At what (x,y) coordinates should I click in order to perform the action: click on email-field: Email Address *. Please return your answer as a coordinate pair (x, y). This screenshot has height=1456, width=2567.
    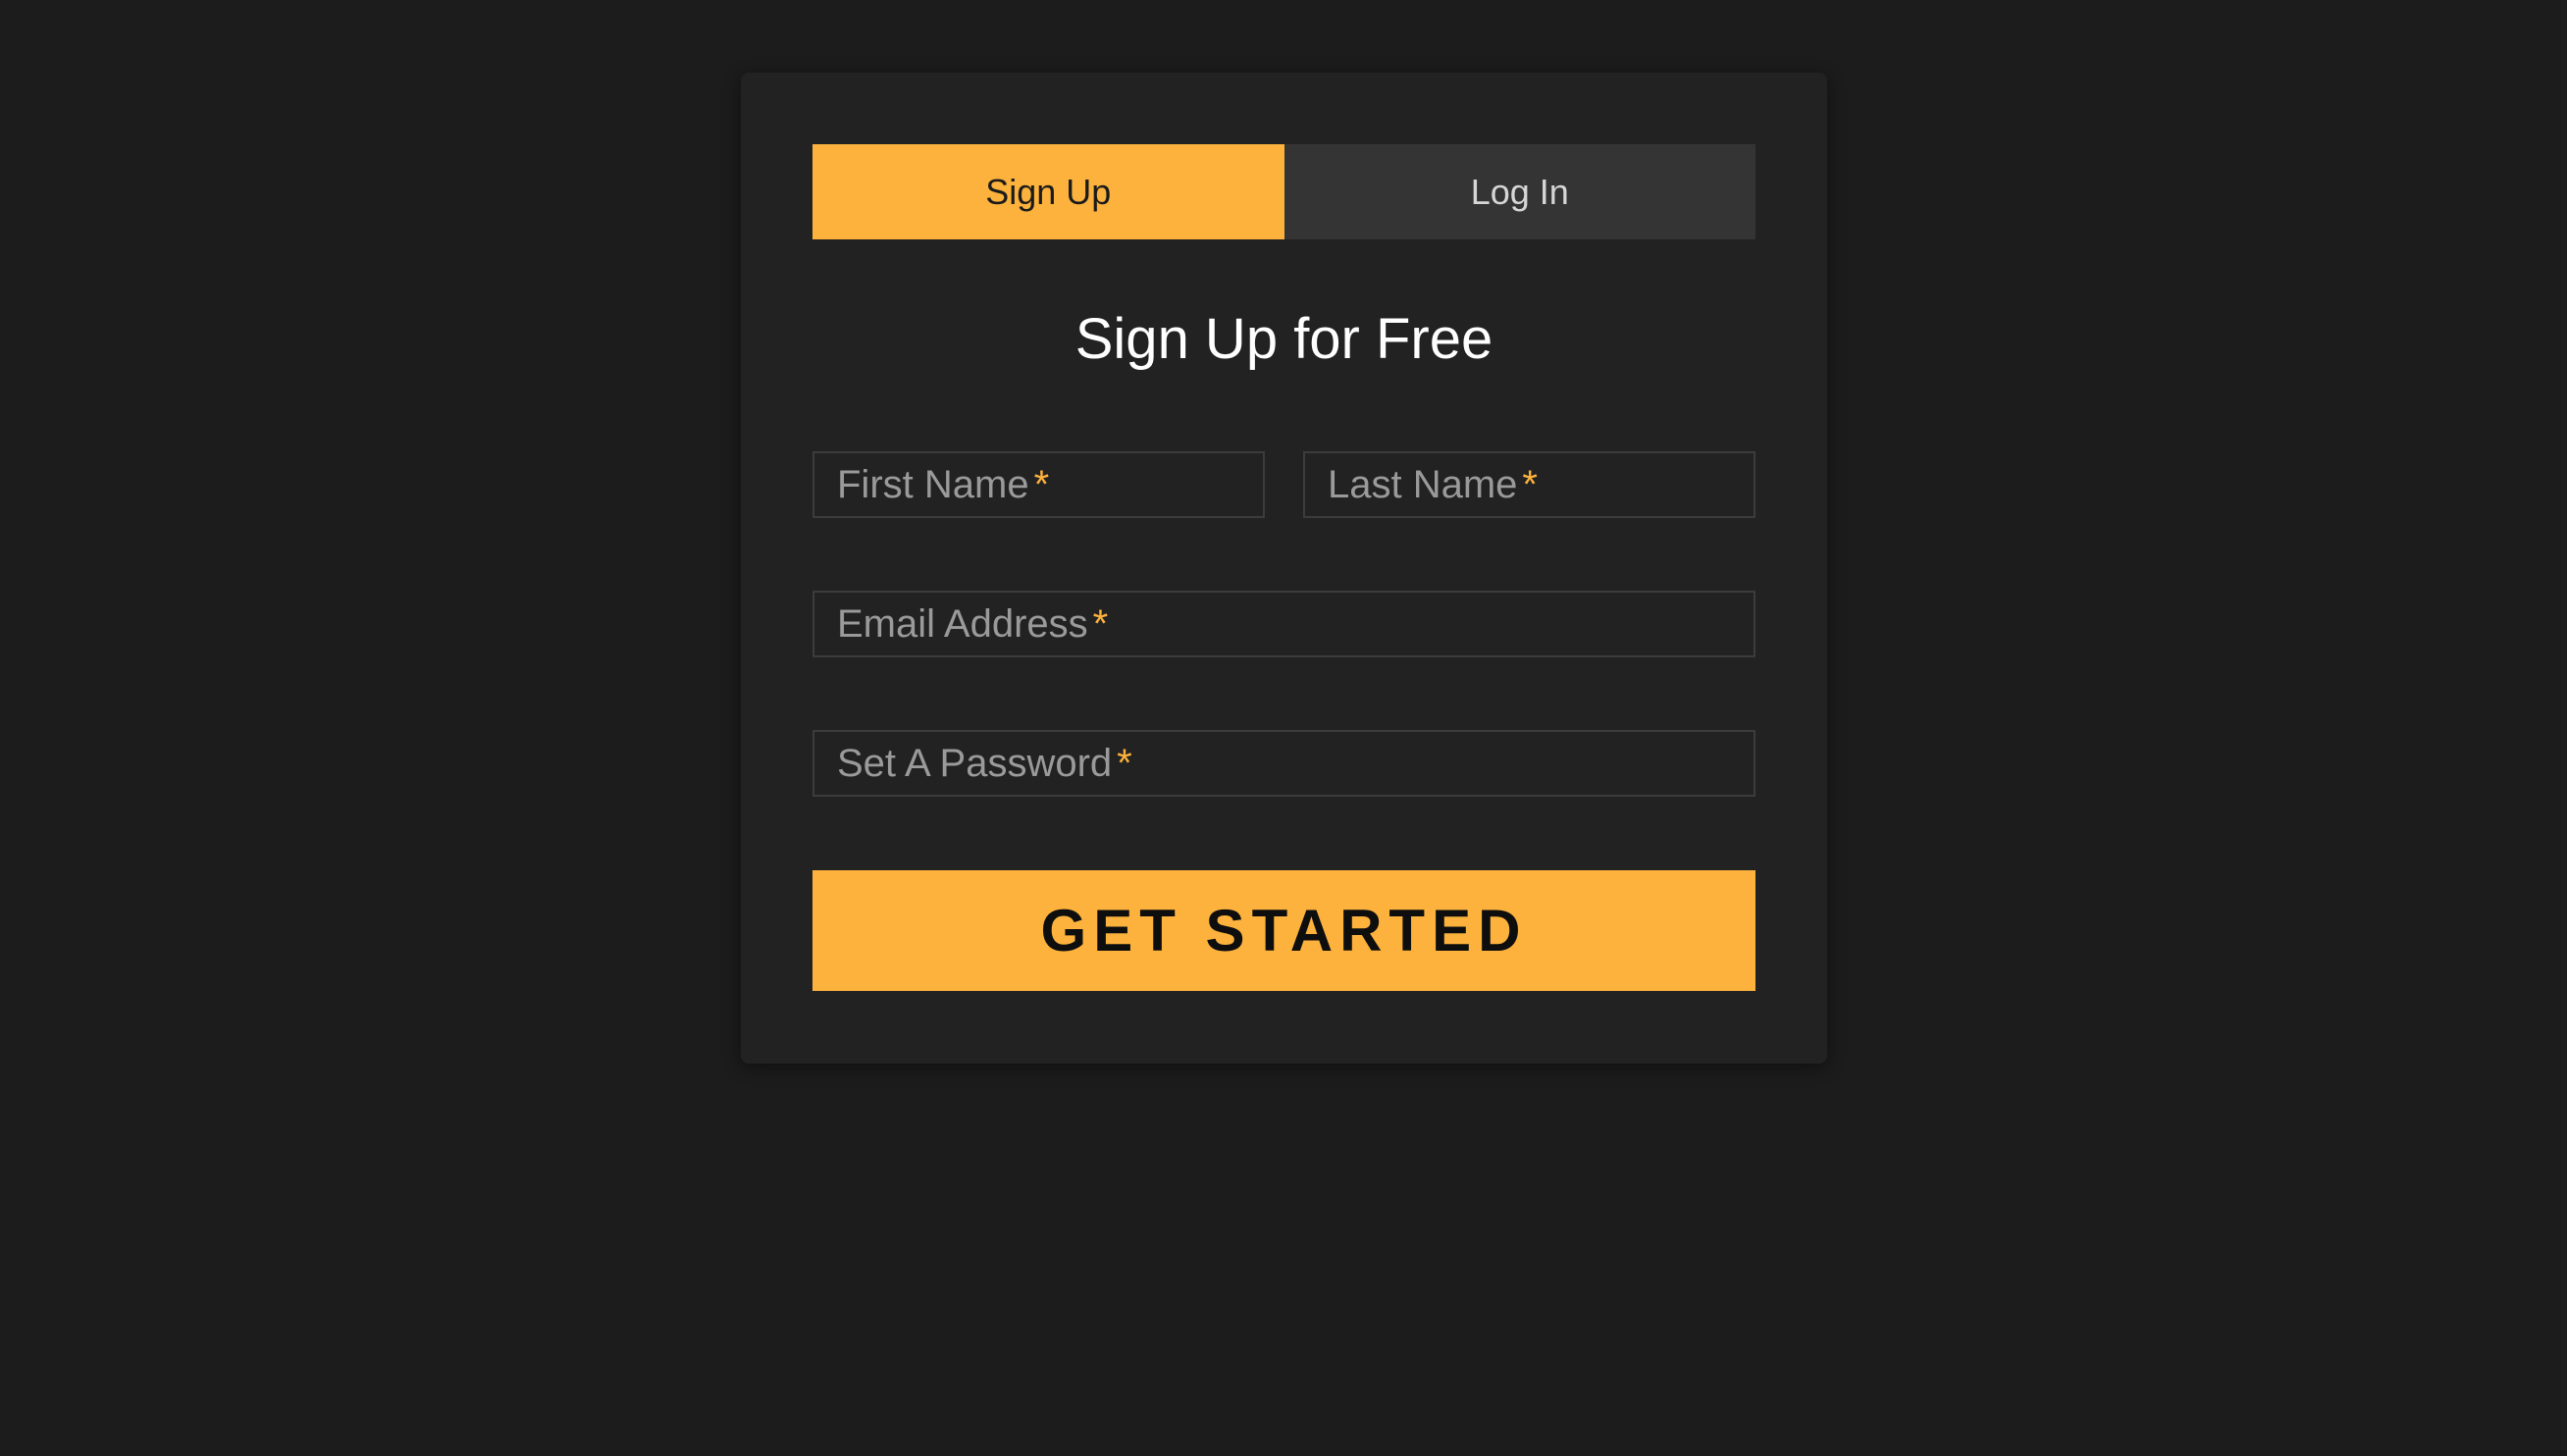
    Looking at the image, I should click on (1283, 624).